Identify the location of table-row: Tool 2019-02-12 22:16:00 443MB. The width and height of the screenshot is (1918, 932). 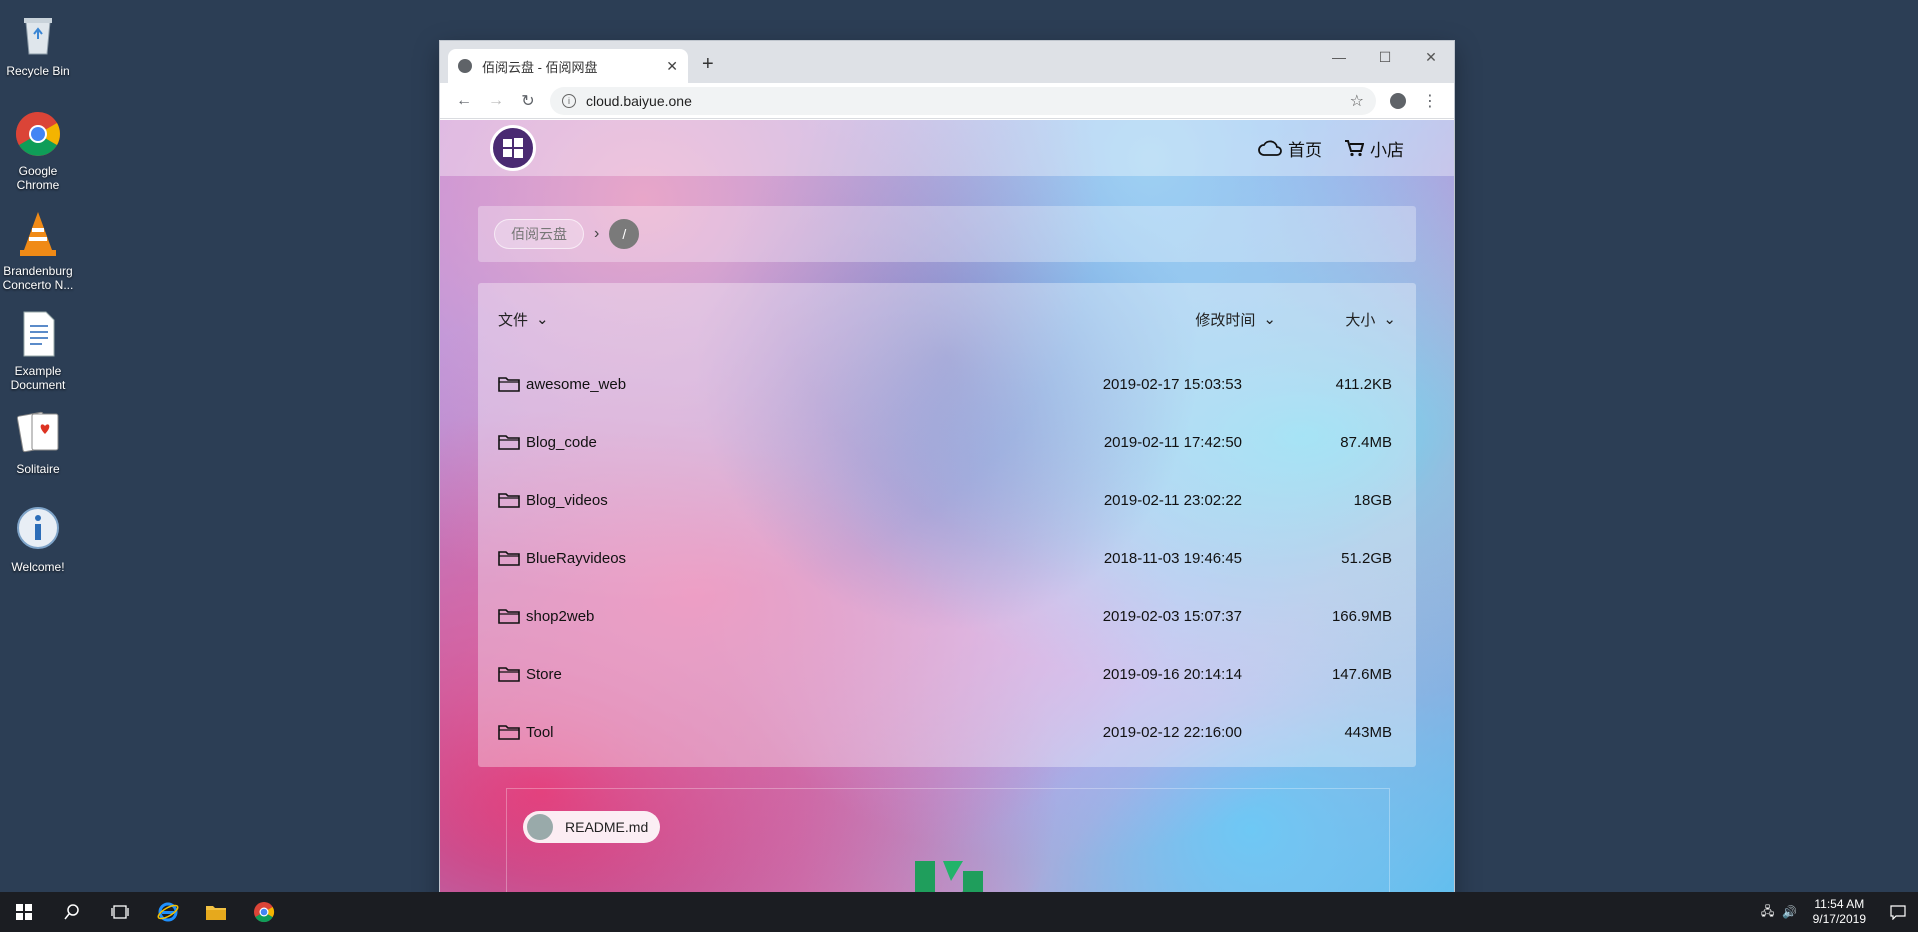
(947, 732).